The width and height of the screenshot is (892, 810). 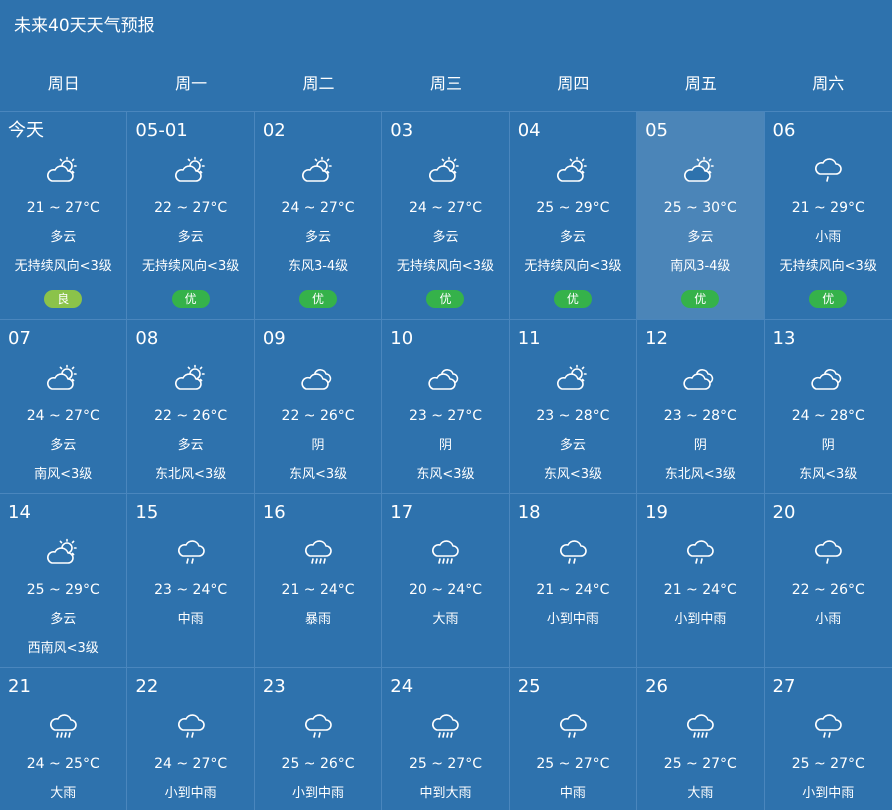 What do you see at coordinates (63, 474) in the screenshot?
I see `day-wind: 南风<3级` at bounding box center [63, 474].